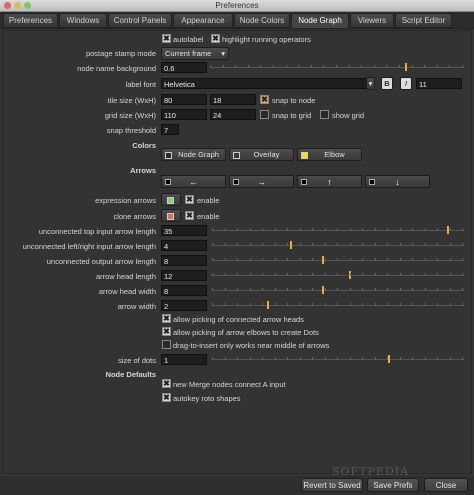 This screenshot has width=474, height=495. Describe the element at coordinates (215, 38) in the screenshot. I see `highlight-running-checkbox: ✖` at that location.